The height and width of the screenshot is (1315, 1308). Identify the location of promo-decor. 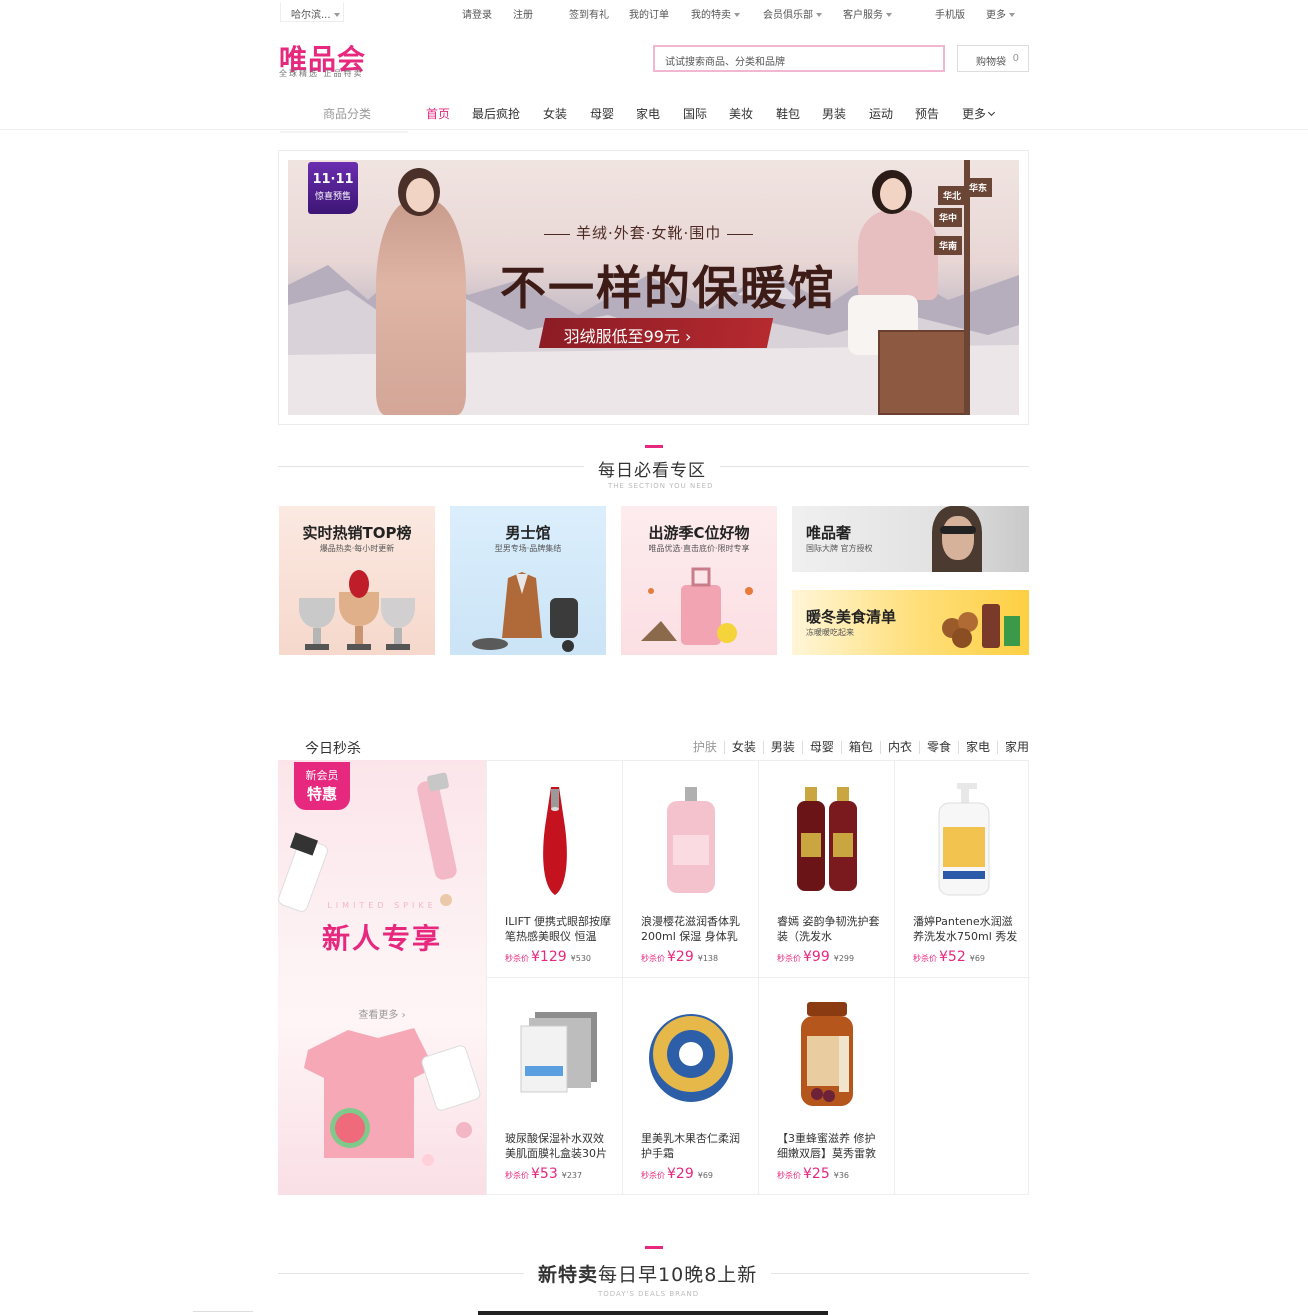
(379, 969).